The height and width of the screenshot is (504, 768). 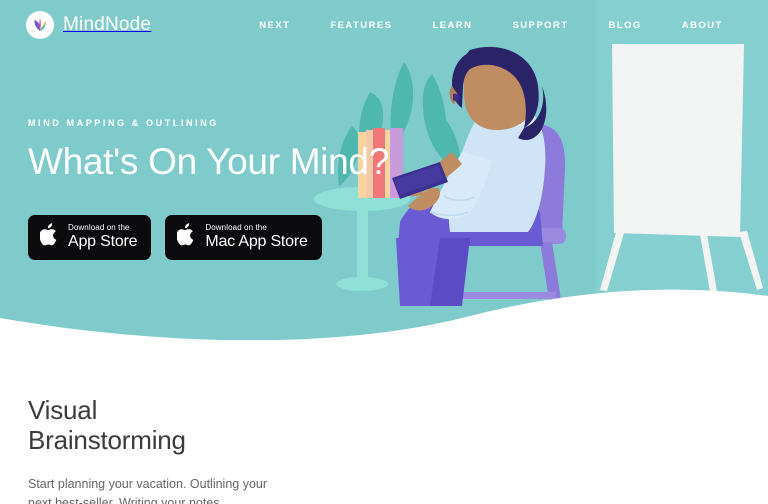 I want to click on mac-app-store-badge-text: Download on the Mac App Store, so click(x=256, y=236).